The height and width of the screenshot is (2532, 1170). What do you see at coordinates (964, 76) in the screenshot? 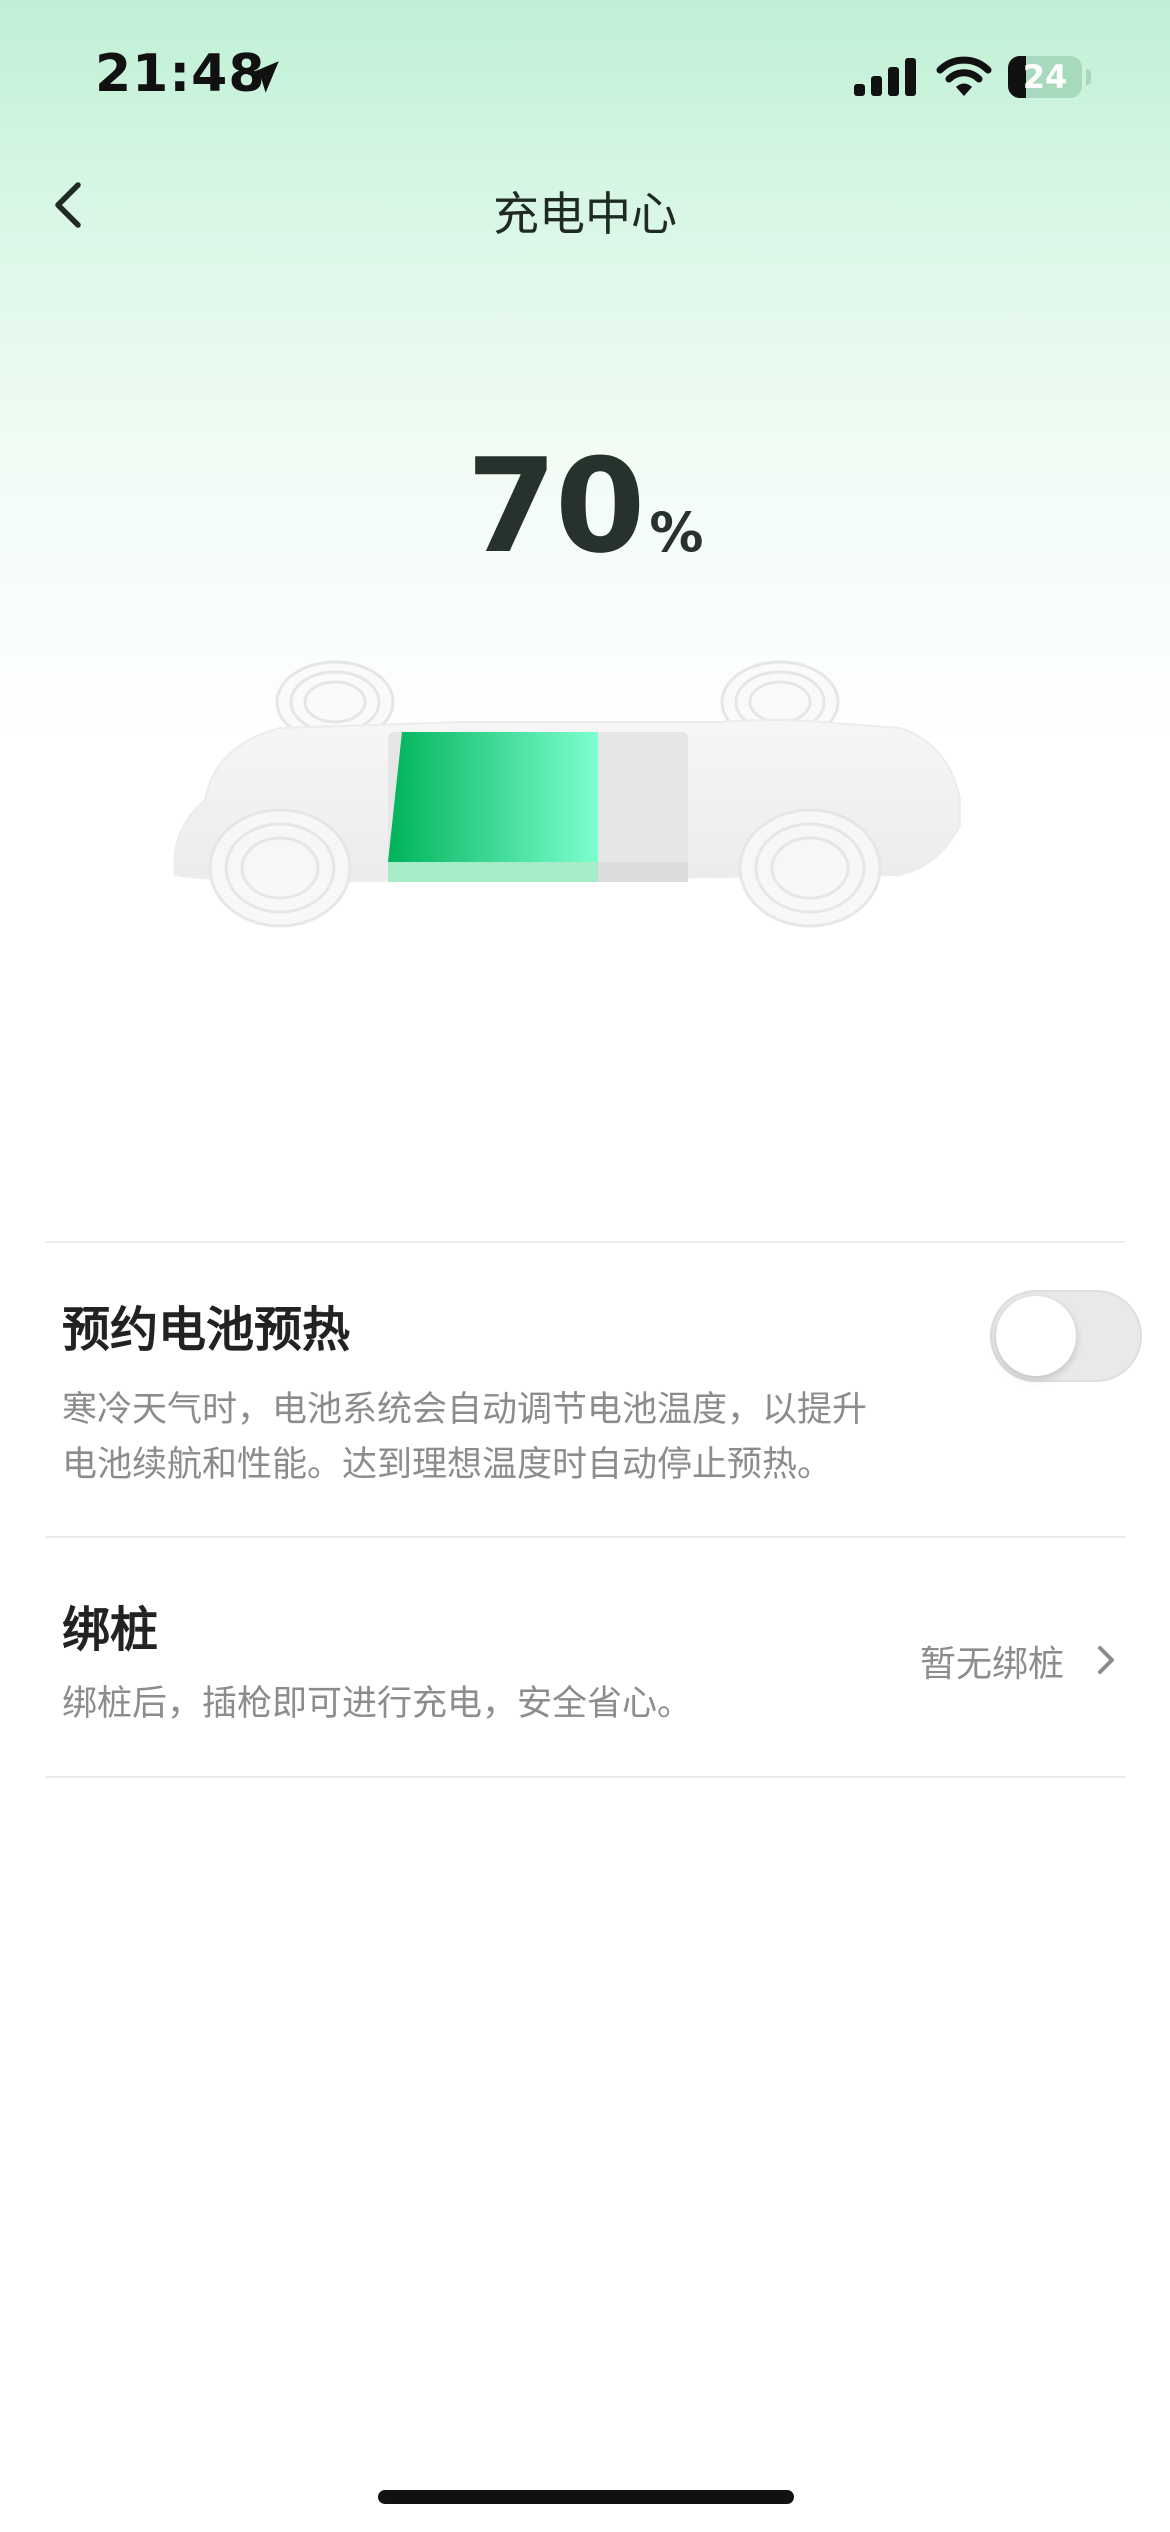
I see `wifi-icon` at bounding box center [964, 76].